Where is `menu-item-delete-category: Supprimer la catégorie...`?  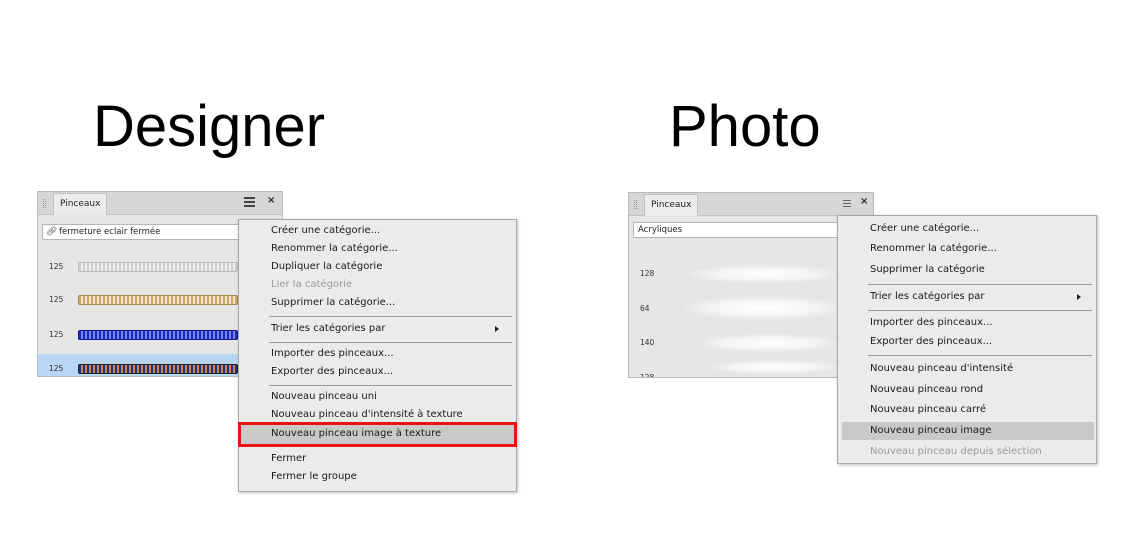
menu-item-delete-category: Supprimer la catégorie... is located at coordinates (377, 303).